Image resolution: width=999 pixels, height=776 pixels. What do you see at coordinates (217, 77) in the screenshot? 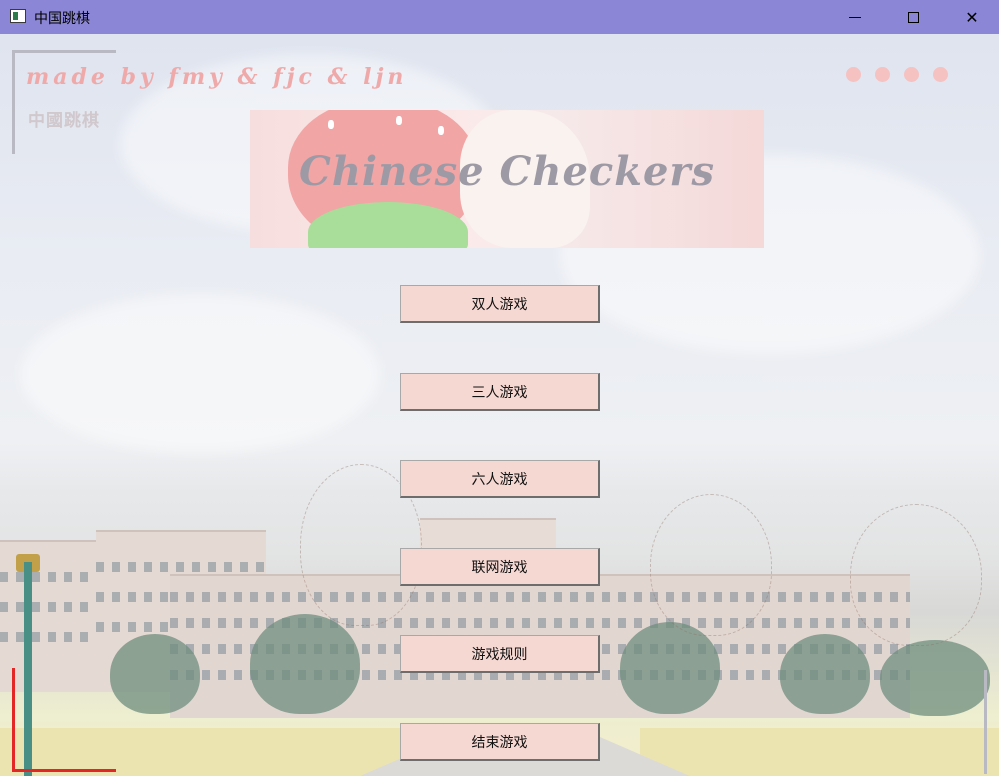
I see `credit-text: made by fmy & fjc & ljn` at bounding box center [217, 77].